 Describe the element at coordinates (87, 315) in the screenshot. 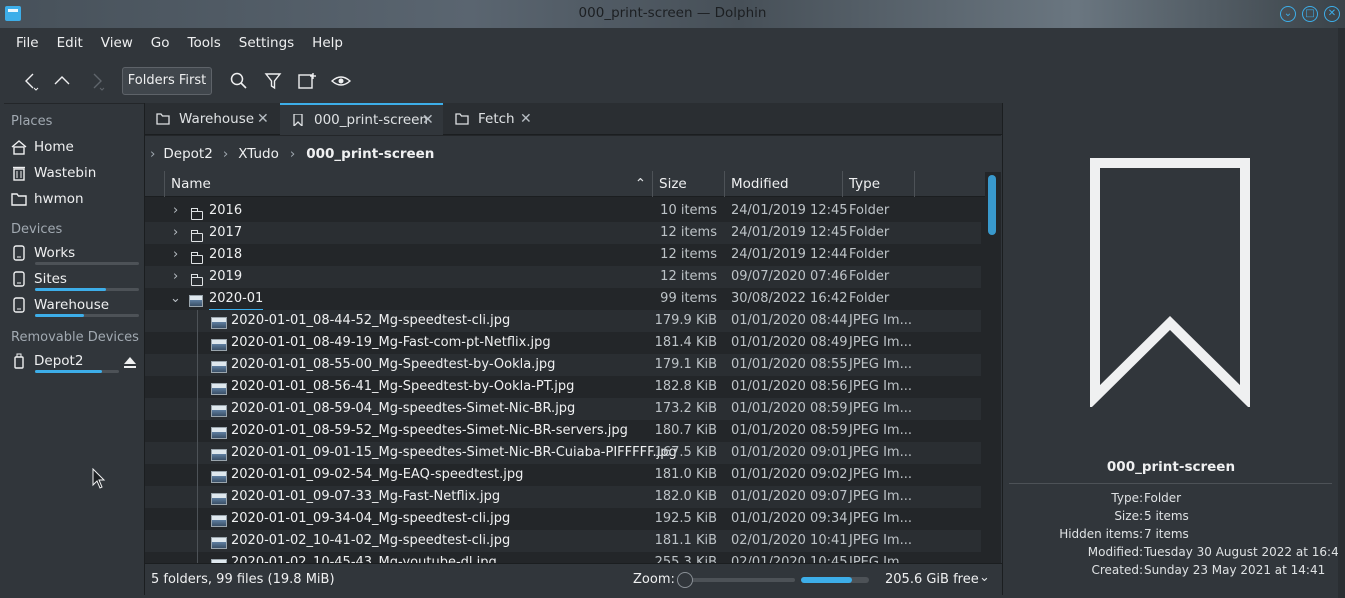

I see `capacity-bar` at that location.